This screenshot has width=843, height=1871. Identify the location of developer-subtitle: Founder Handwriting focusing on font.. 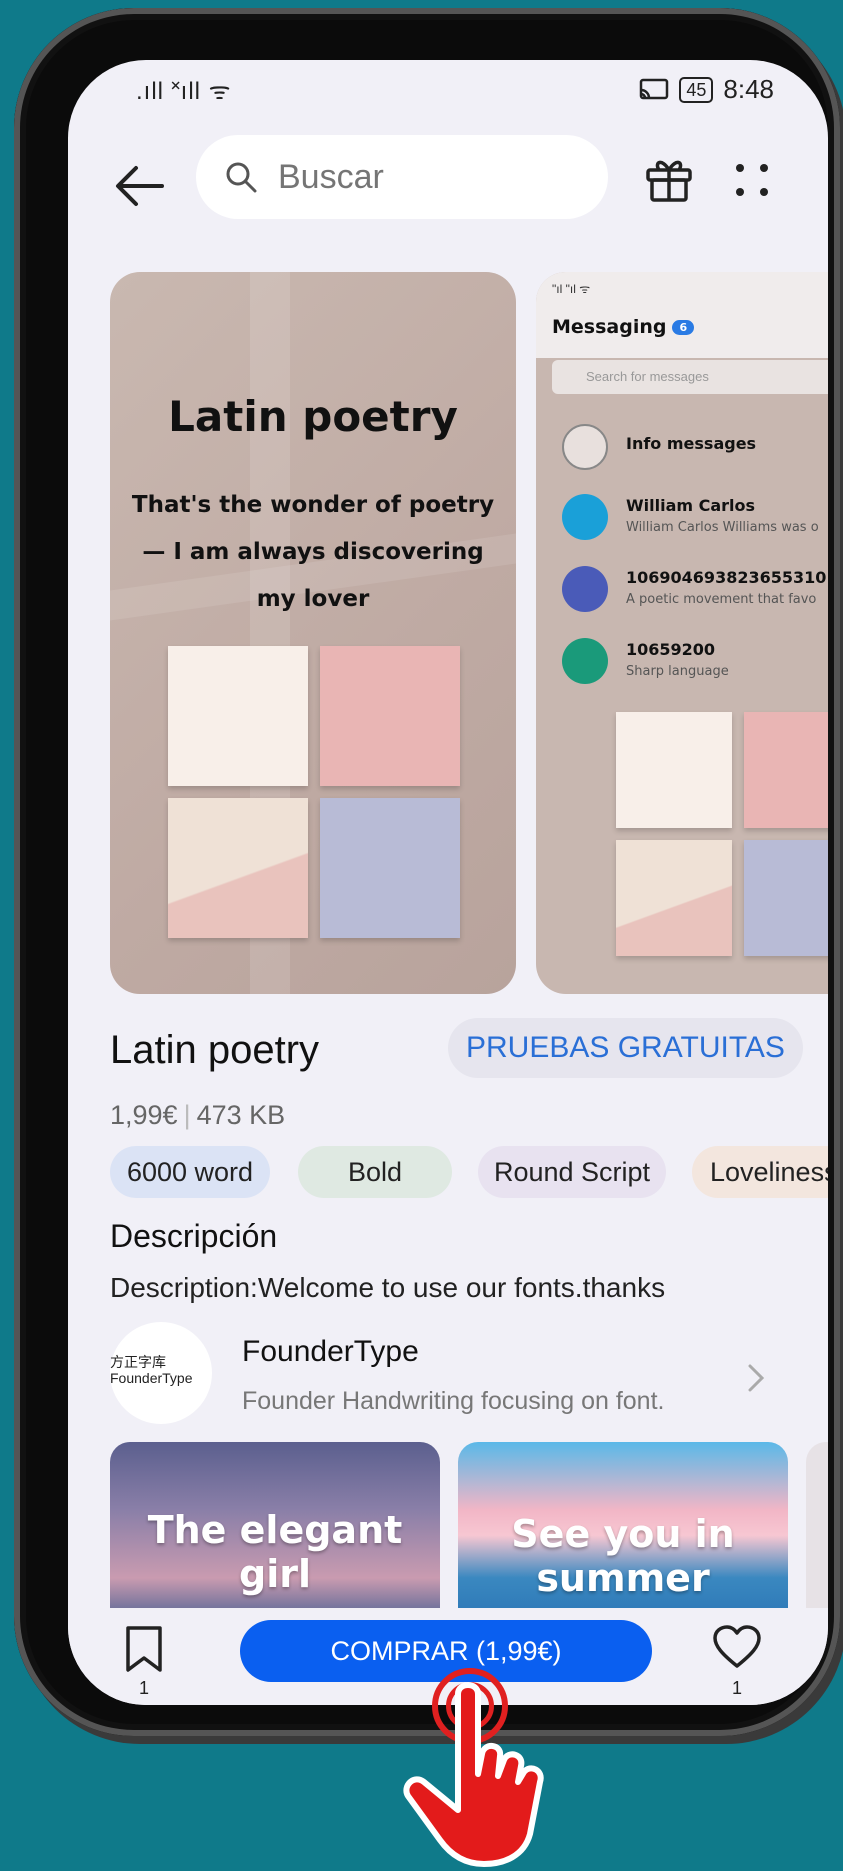
(453, 1401).